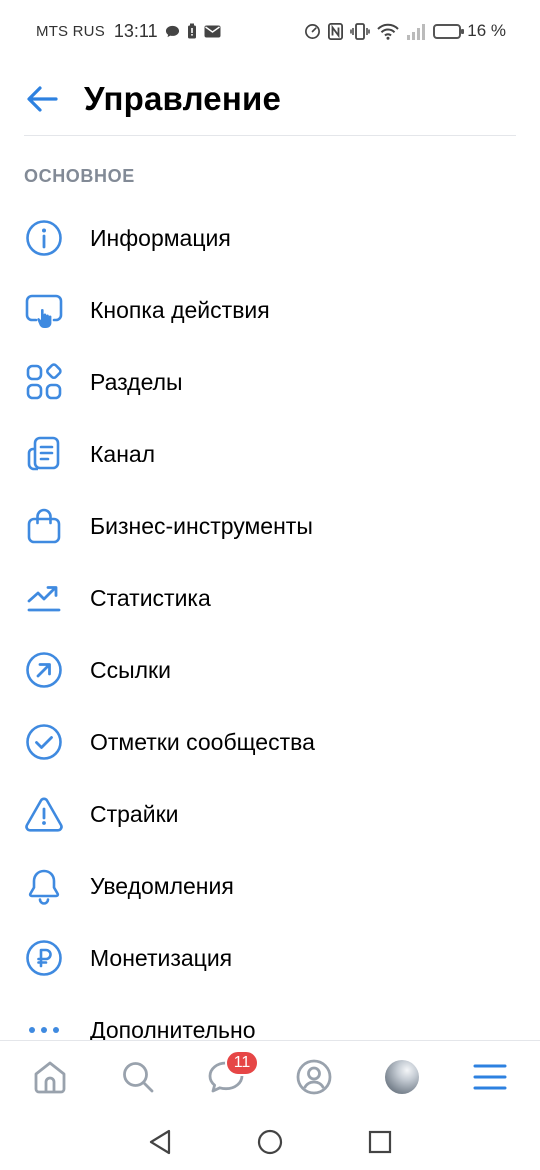 The image size is (540, 1170). Describe the element at coordinates (405, 31) in the screenshot. I see `status-right: 16 %` at that location.